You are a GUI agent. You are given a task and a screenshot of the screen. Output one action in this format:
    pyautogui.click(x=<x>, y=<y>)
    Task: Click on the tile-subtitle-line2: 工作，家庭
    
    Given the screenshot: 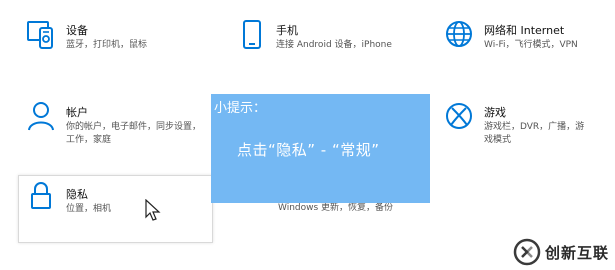 What is the action you would take?
    pyautogui.click(x=89, y=140)
    